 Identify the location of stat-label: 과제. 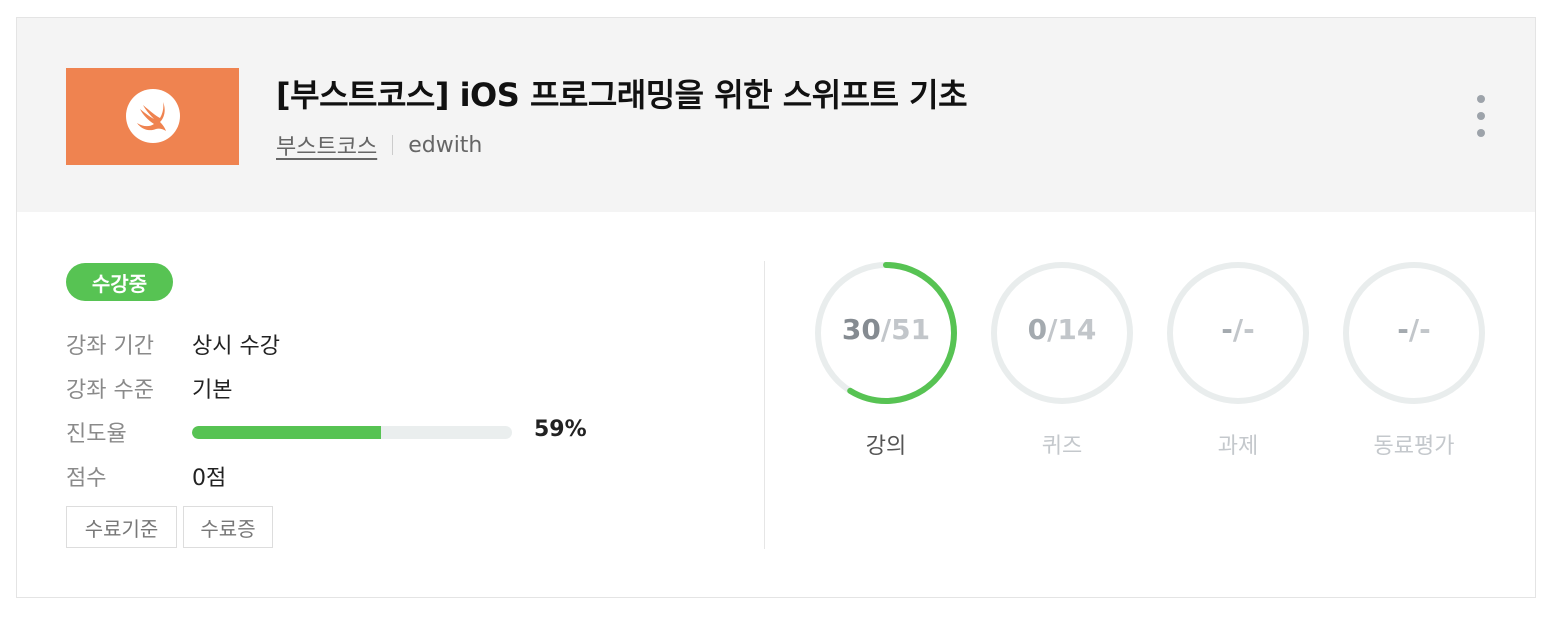
(1238, 446).